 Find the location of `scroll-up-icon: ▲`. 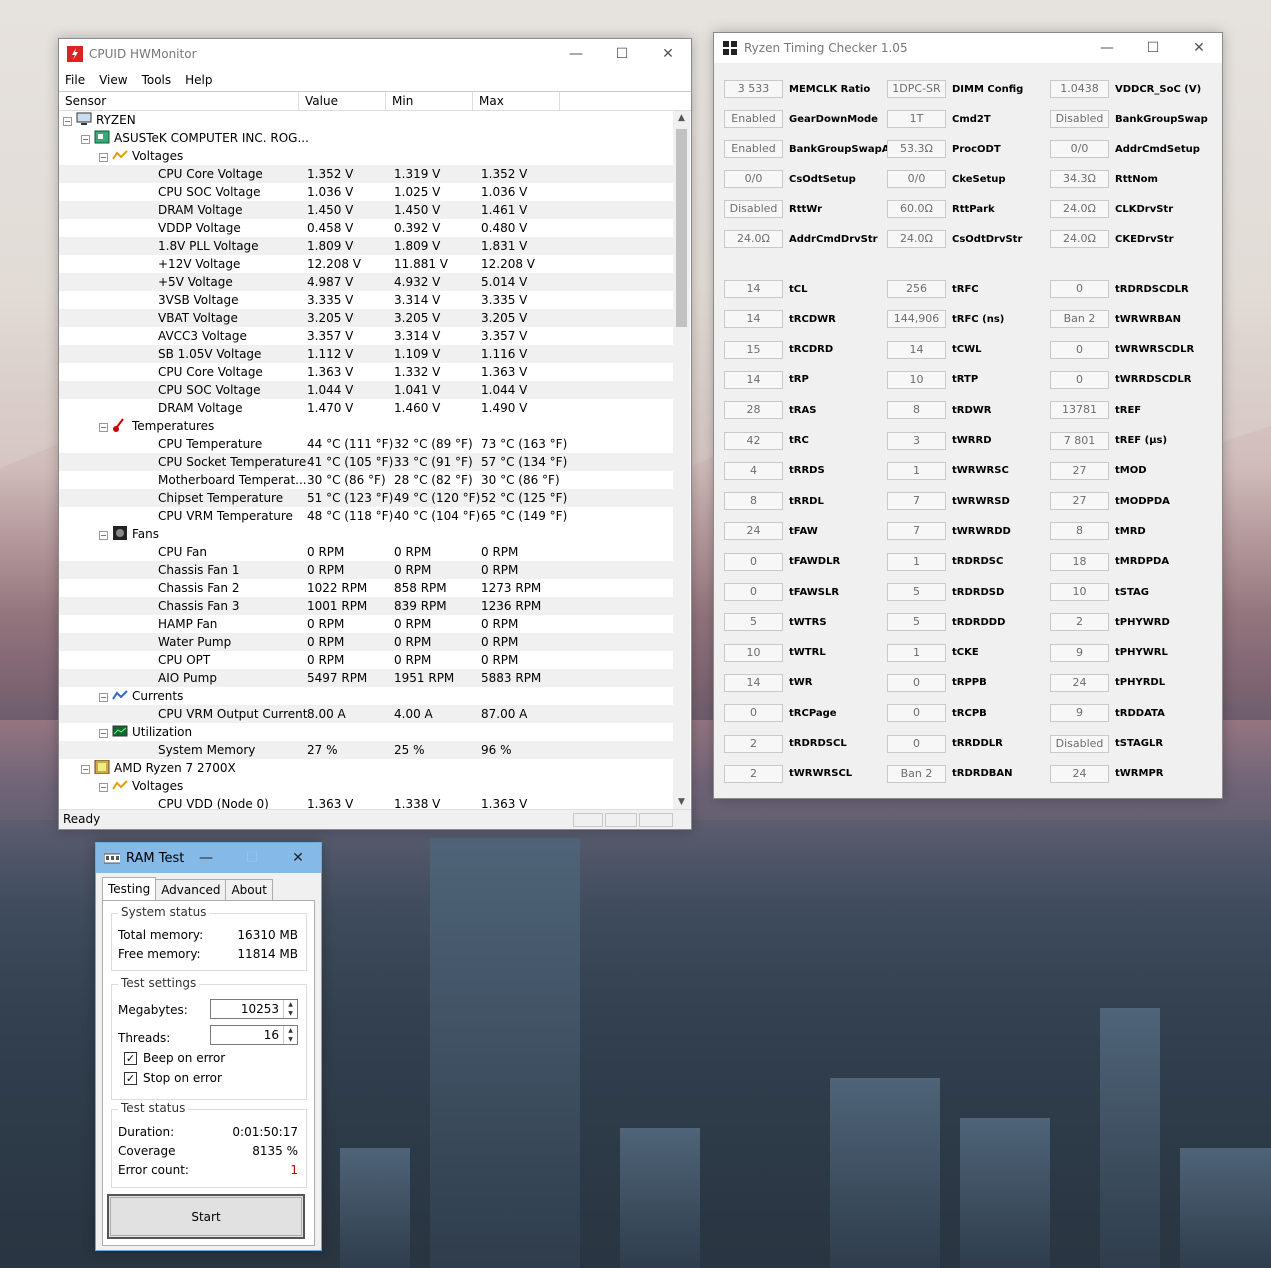

scroll-up-icon: ▲ is located at coordinates (681, 118).